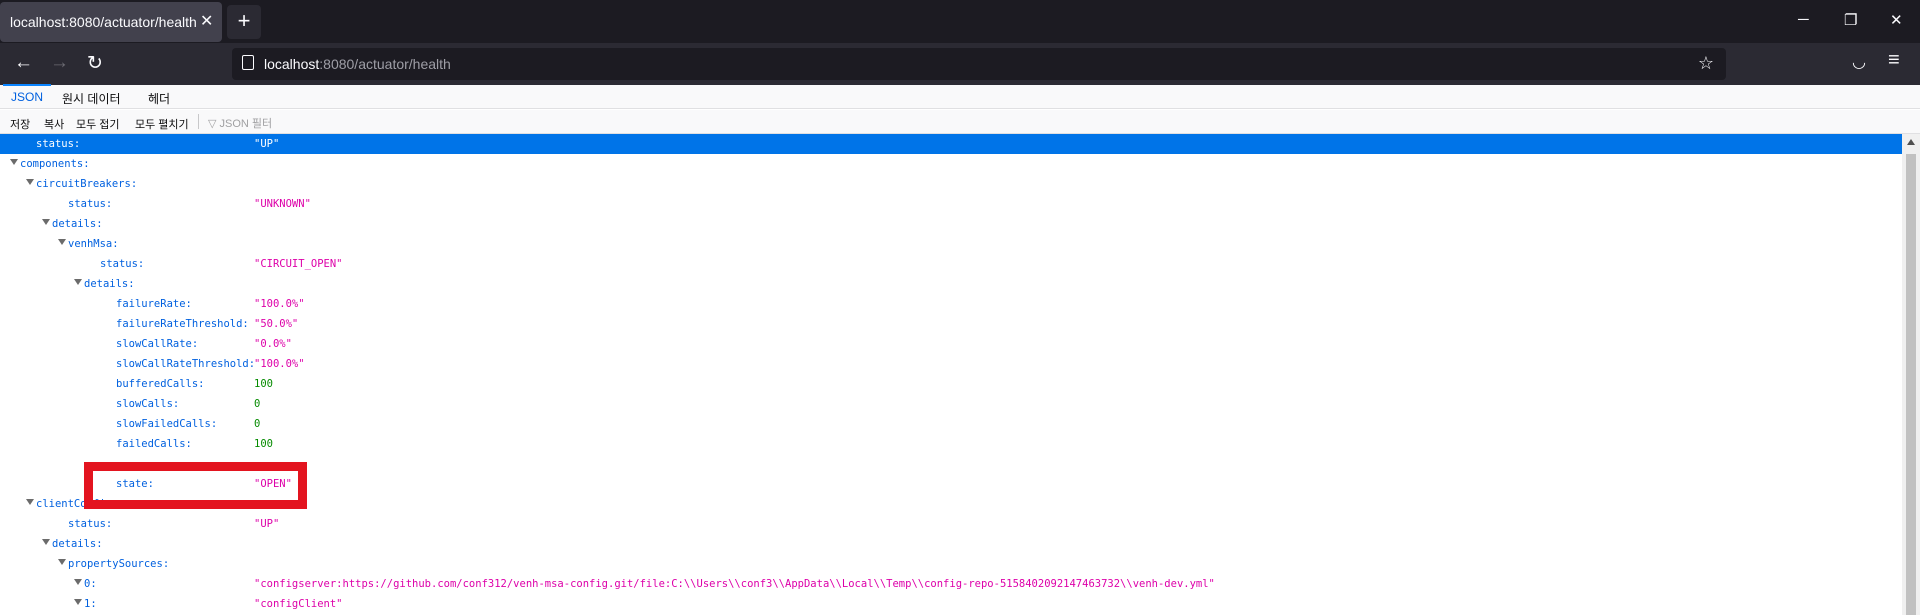 The height and width of the screenshot is (615, 1920). I want to click on collapse-all-button: 모두 접기, so click(98, 124).